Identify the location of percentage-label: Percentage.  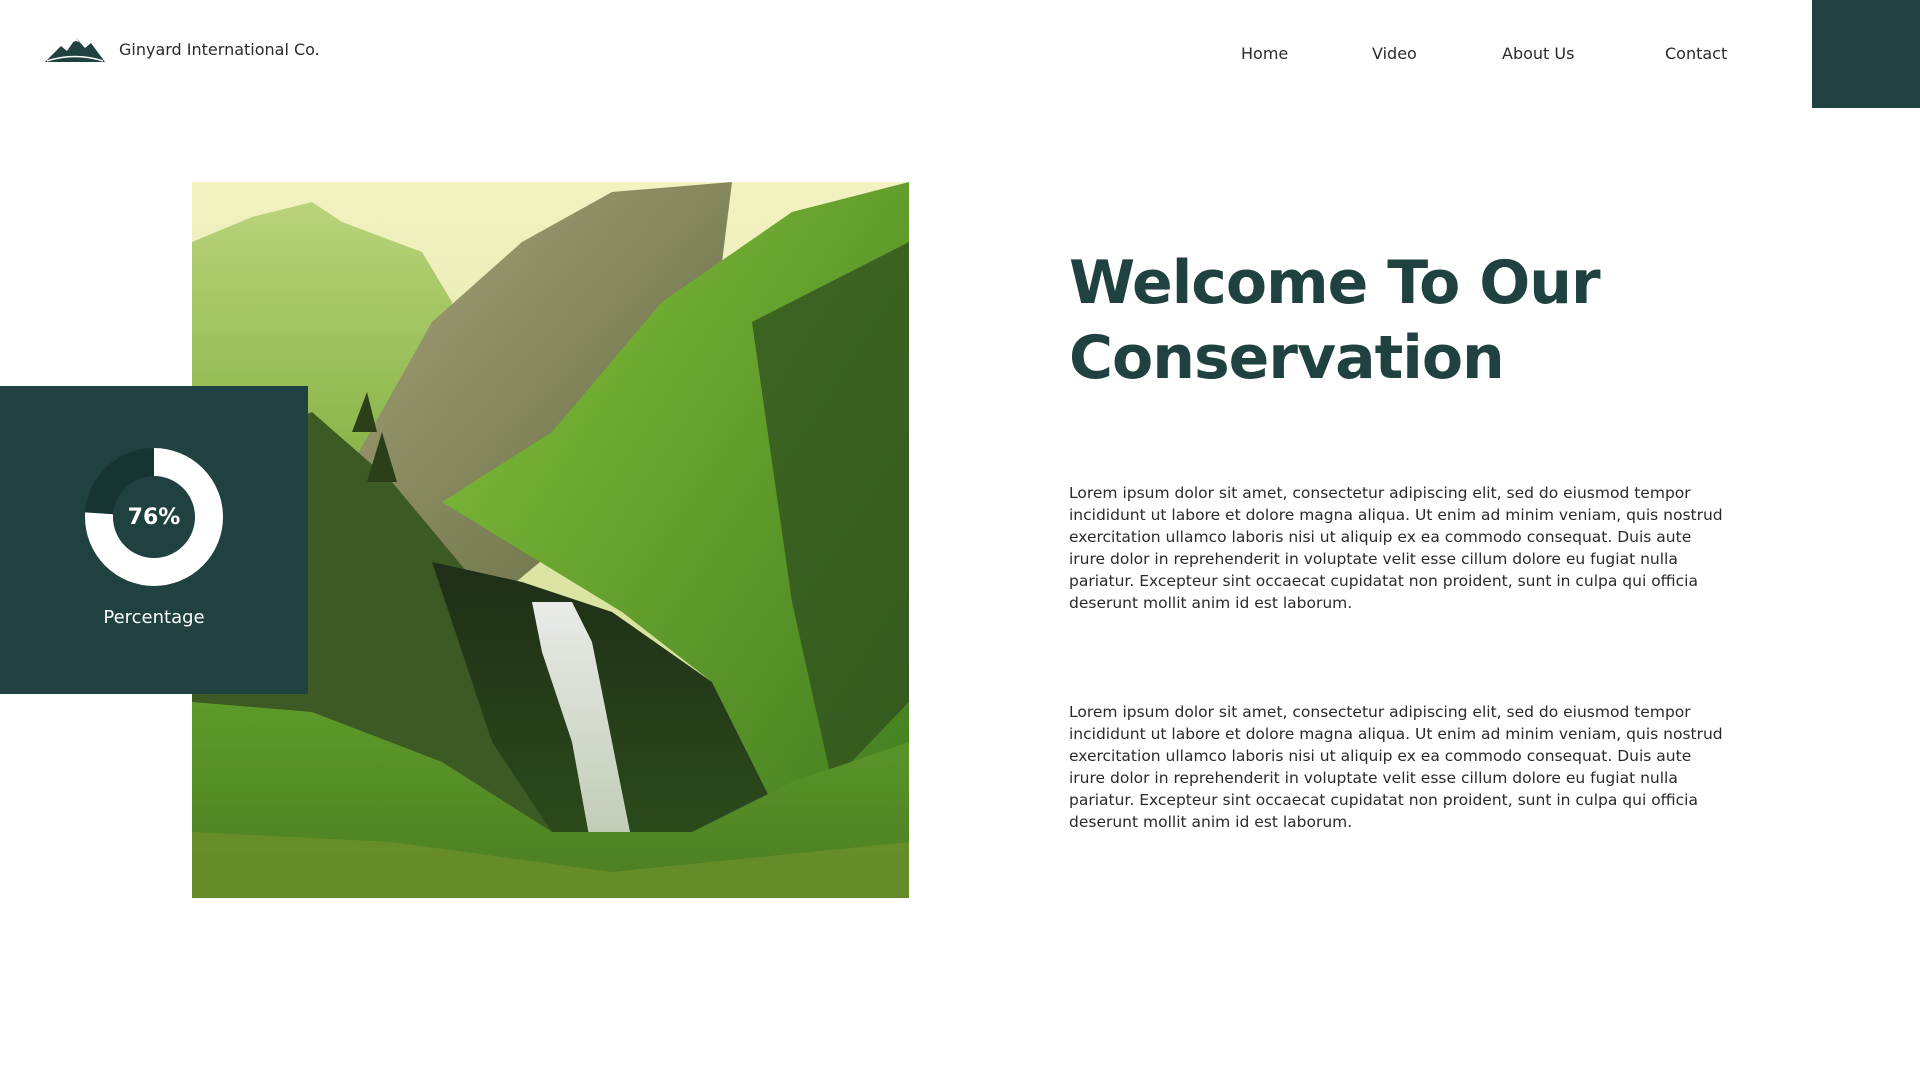
(154, 617).